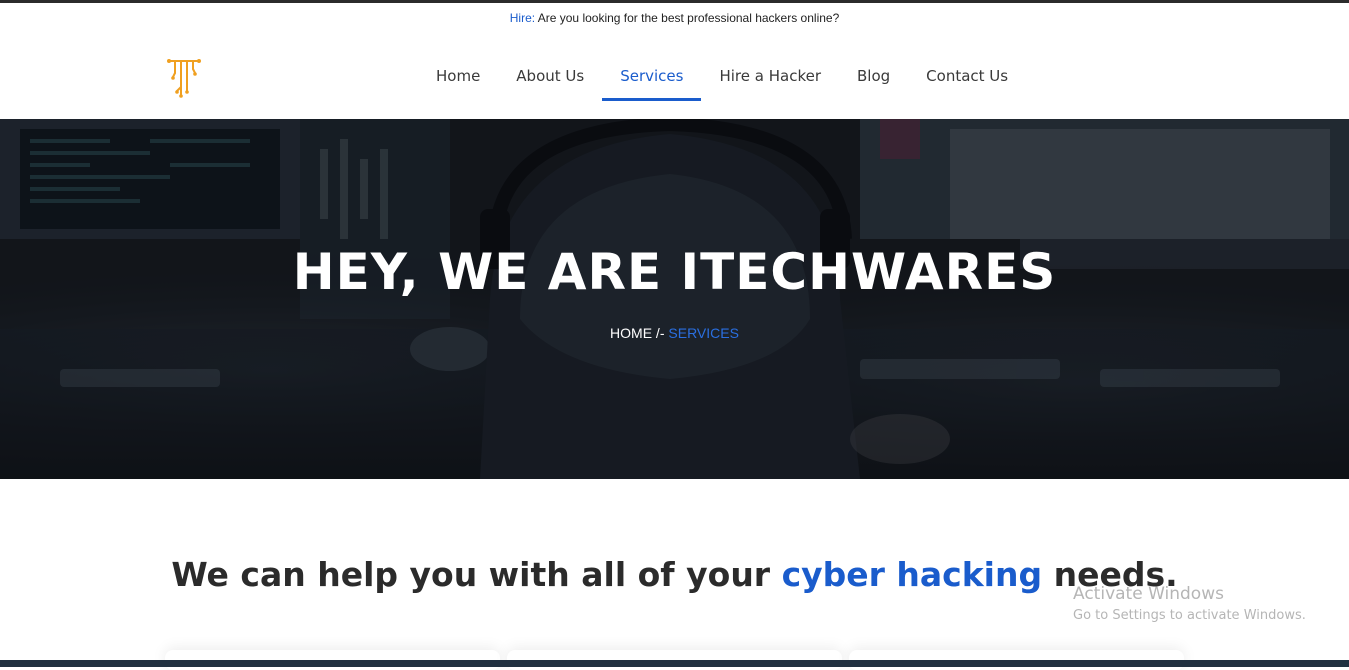 The image size is (1349, 670). What do you see at coordinates (873, 76) in the screenshot?
I see `nav-blog: Blog` at bounding box center [873, 76].